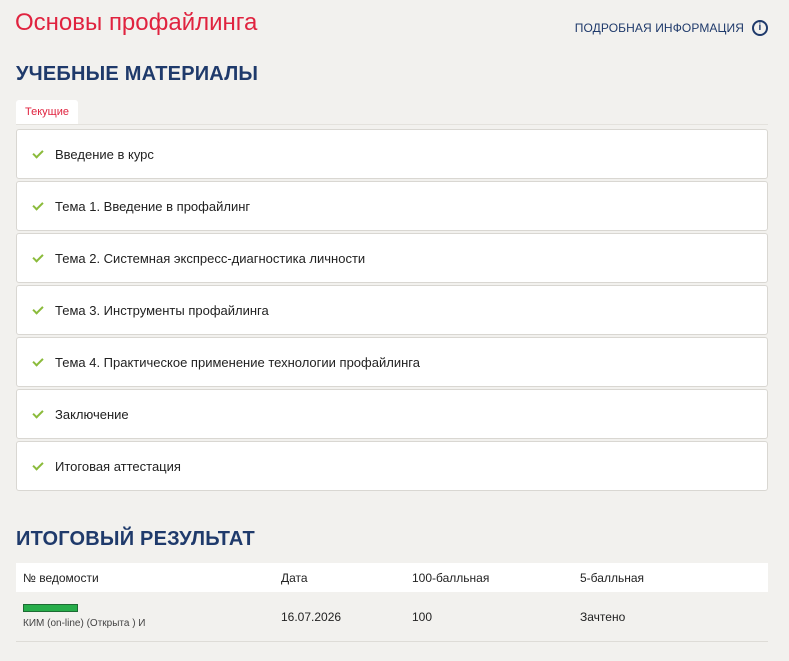  I want to click on statement-name: КИМ (on-line) (Открыта ) И, so click(84, 623).